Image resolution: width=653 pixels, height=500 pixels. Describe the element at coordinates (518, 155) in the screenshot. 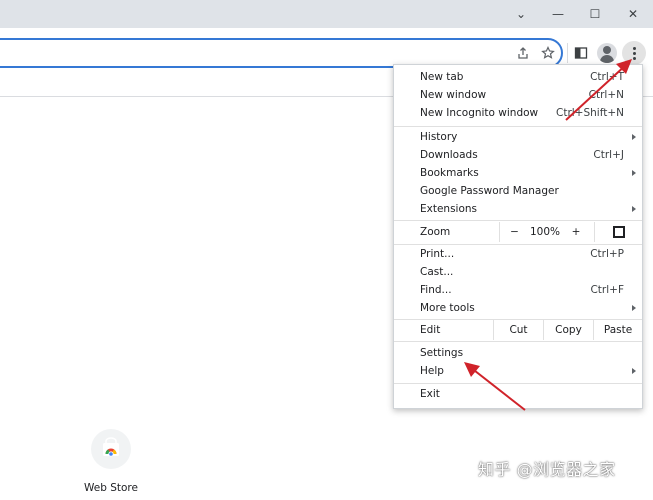

I see `menu-item-downloads: Downloads Ctrl+J` at that location.